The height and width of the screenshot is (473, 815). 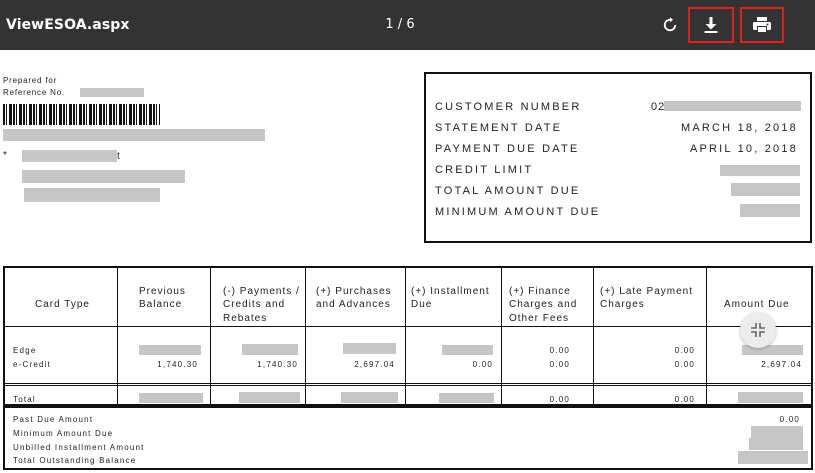 I want to click on header-late-2: Charges, so click(x=622, y=304).